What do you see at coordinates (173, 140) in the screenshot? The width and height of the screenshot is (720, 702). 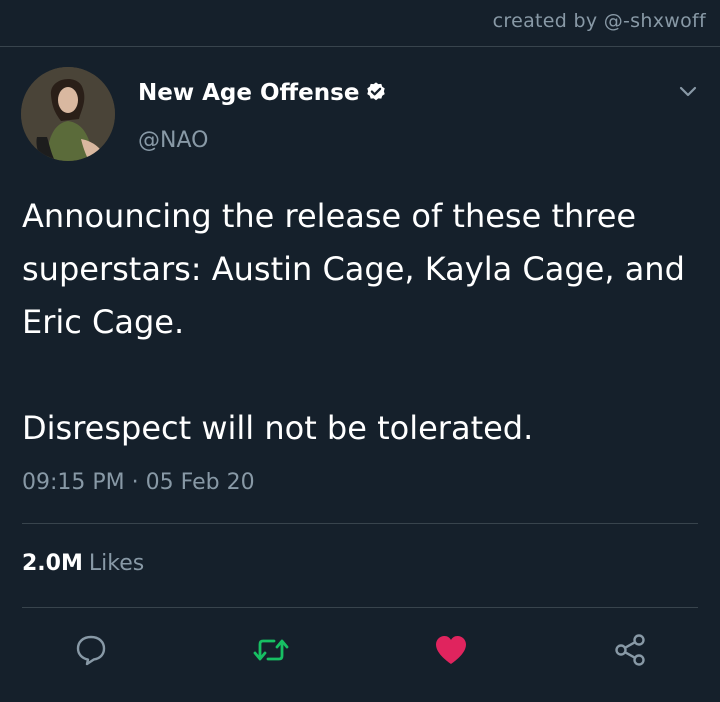 I see `author-handle: @NAO` at bounding box center [173, 140].